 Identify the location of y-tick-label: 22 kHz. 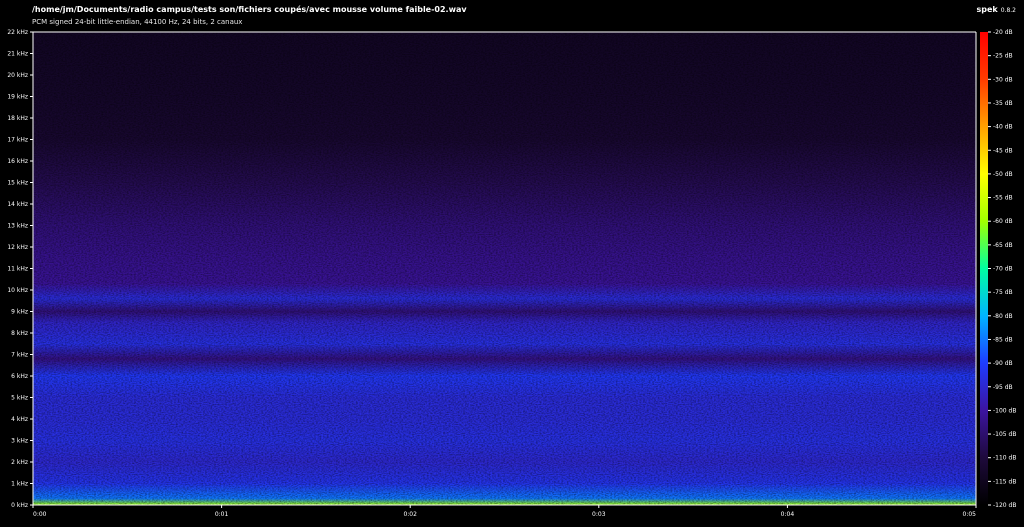
(17, 32).